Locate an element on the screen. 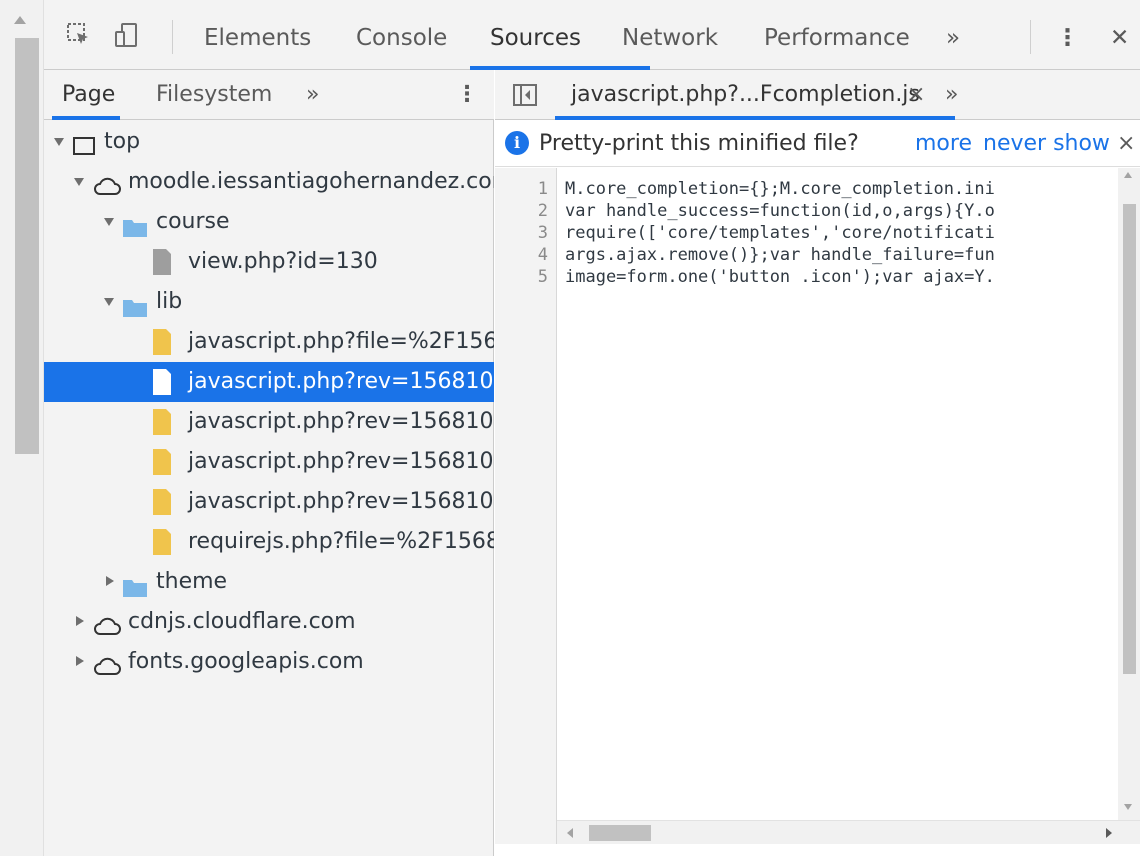 The image size is (1140, 856). page-scrollbar is located at coordinates (22, 428).